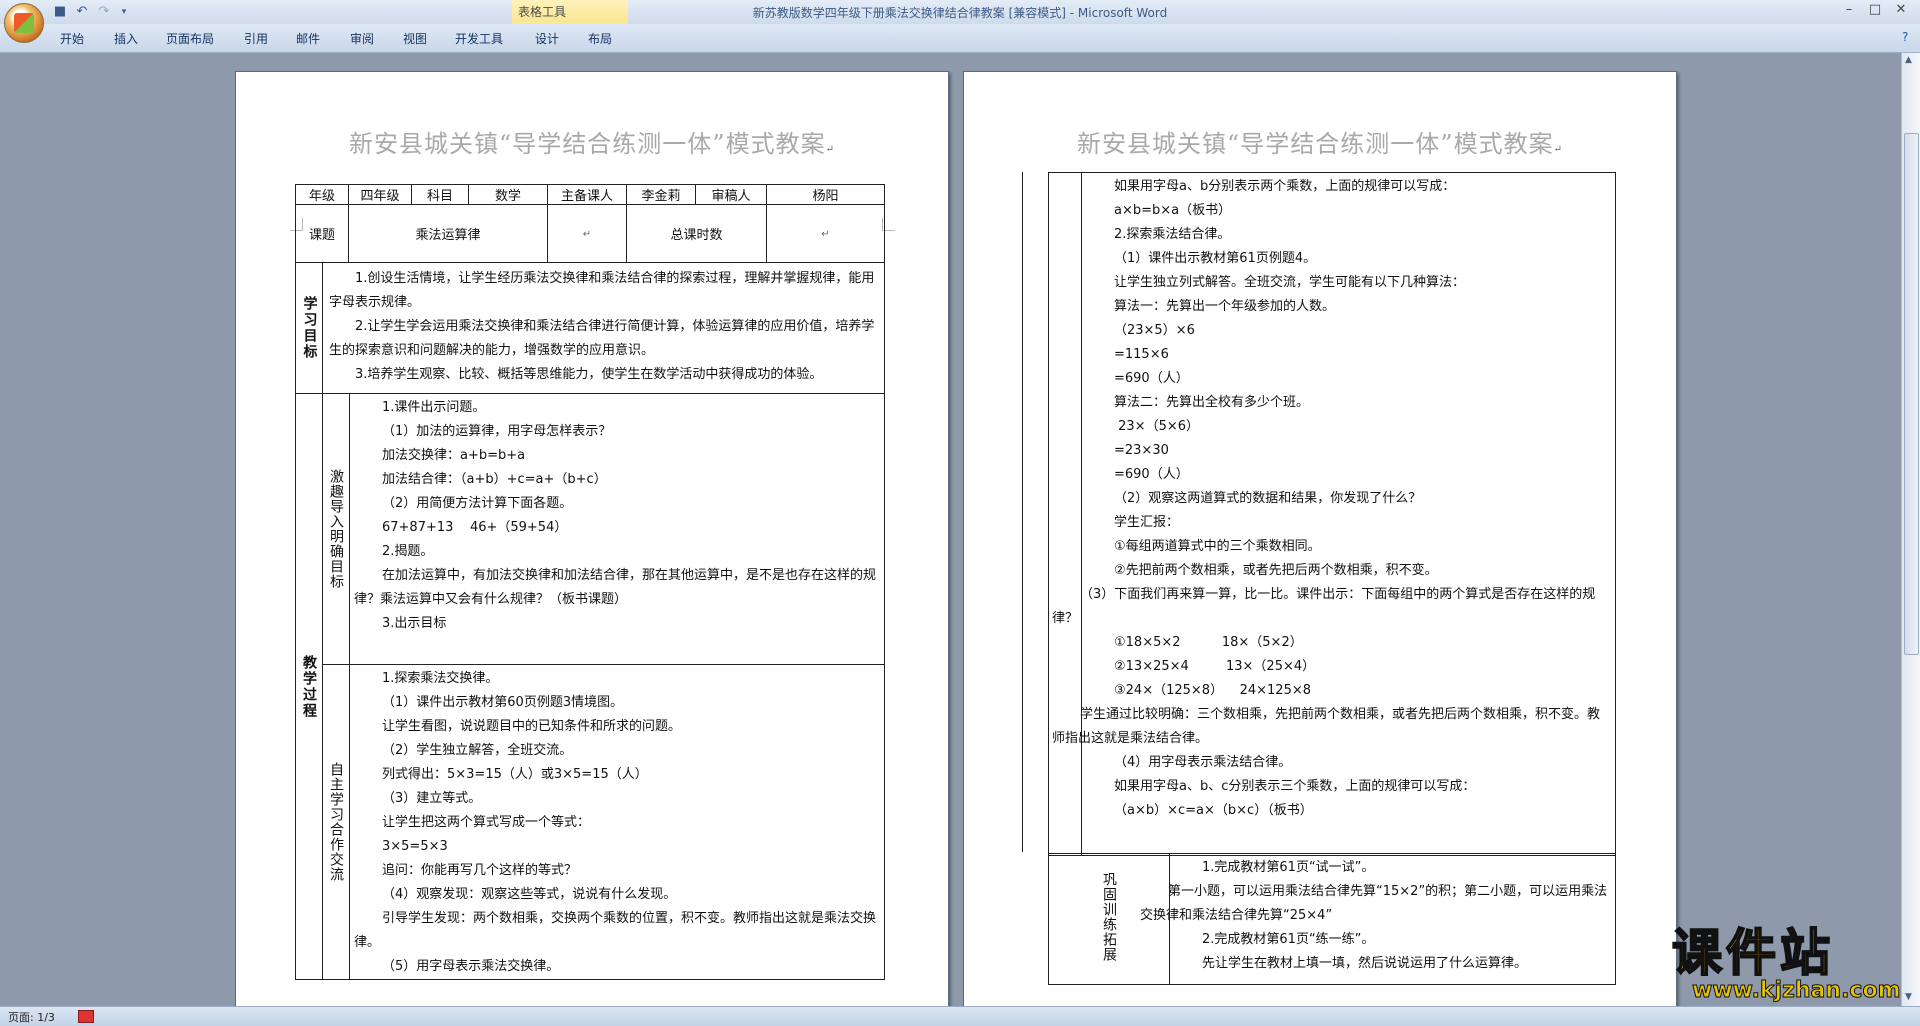  What do you see at coordinates (508, 194) in the screenshot?
I see `subject-value: 数学` at bounding box center [508, 194].